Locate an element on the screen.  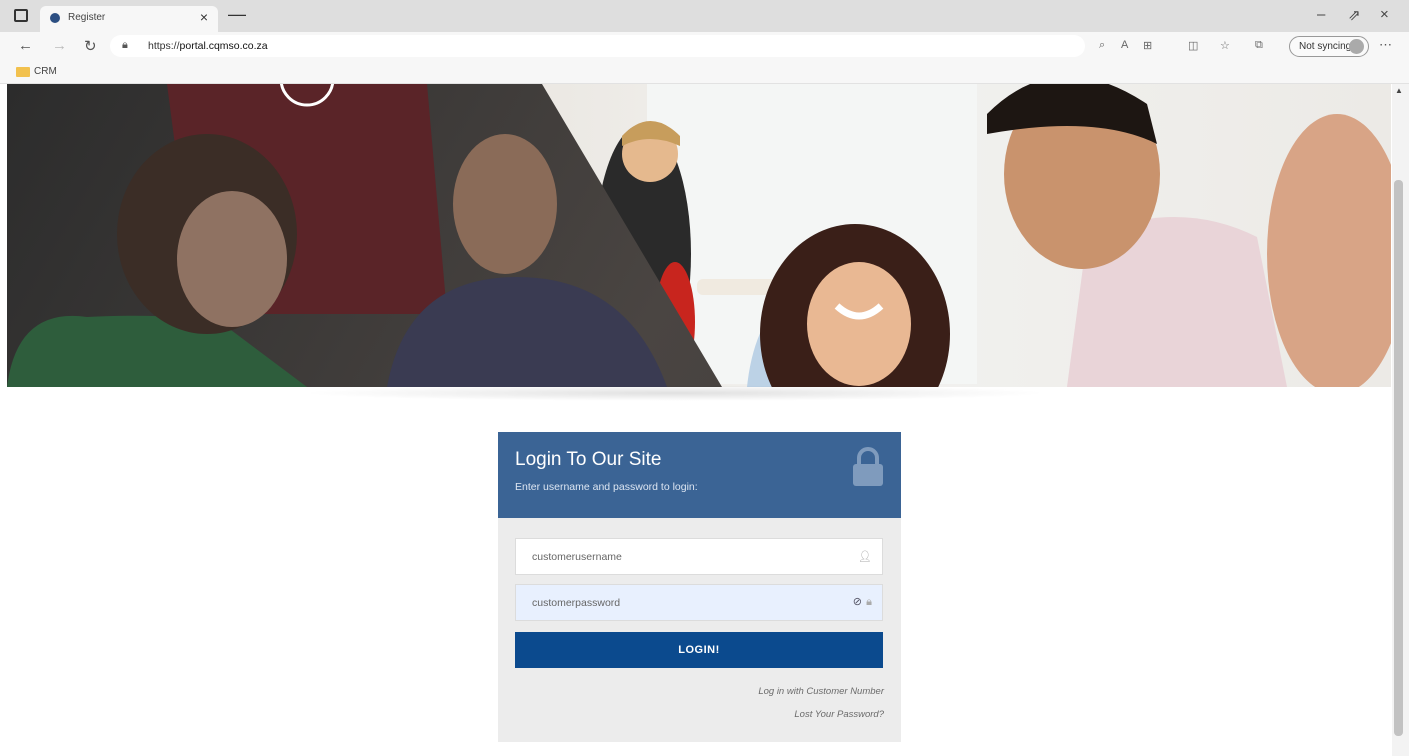
folder-icon is located at coordinates (23, 72).